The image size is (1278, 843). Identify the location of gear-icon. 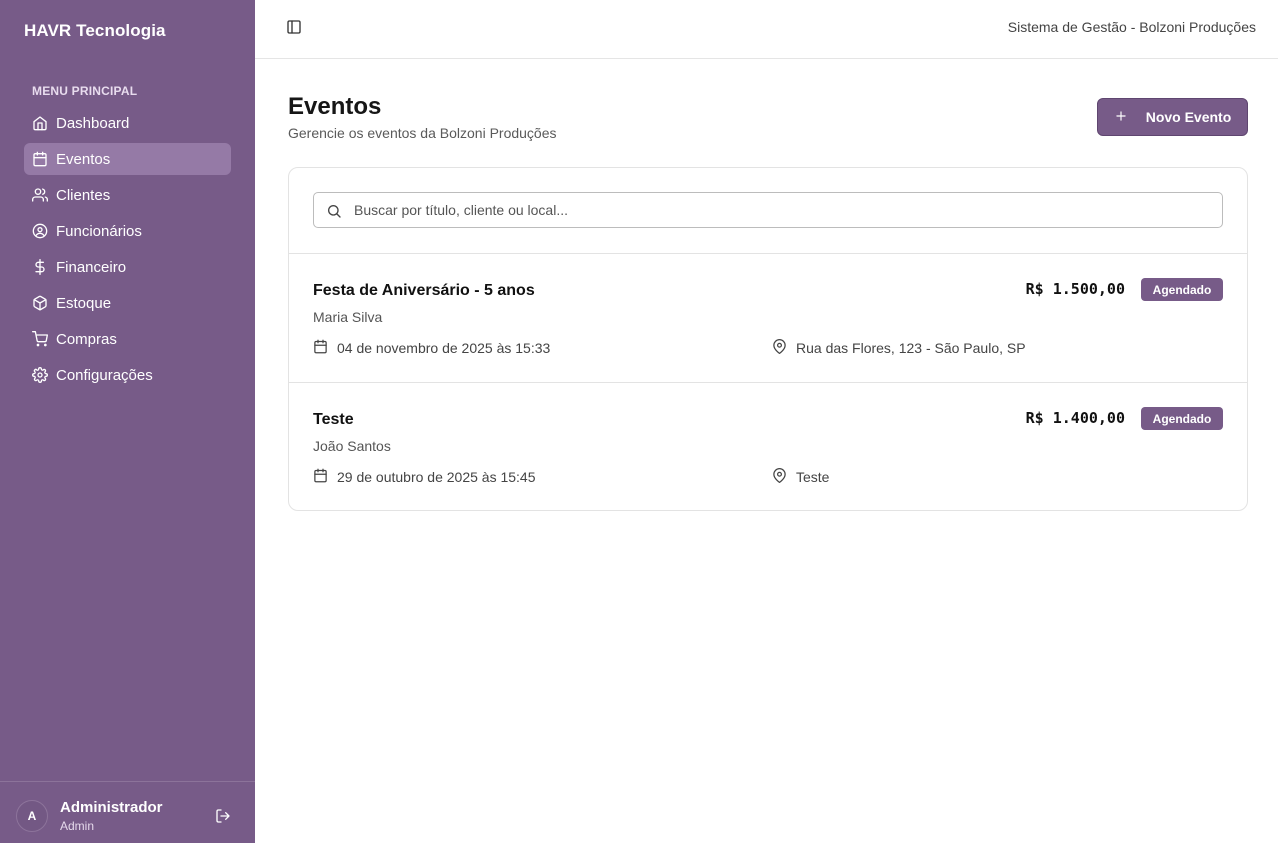
(40, 375).